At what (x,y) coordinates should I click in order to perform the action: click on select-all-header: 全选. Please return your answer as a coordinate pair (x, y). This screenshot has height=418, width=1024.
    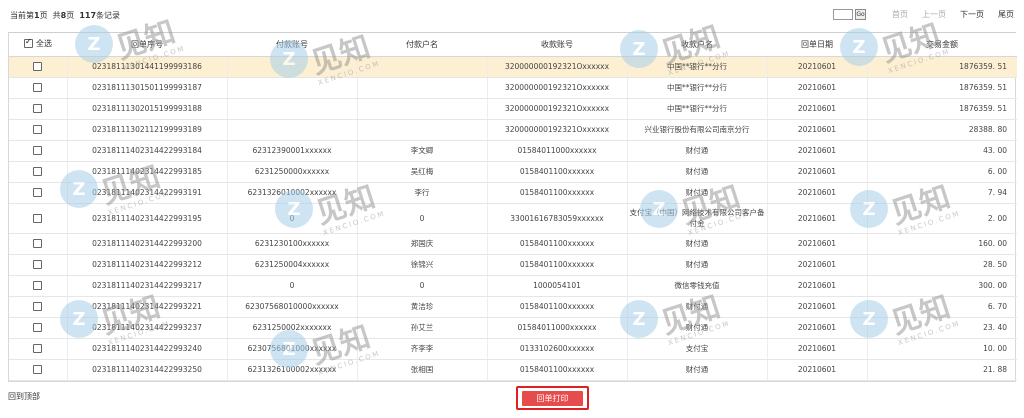
    Looking at the image, I should click on (38, 45).